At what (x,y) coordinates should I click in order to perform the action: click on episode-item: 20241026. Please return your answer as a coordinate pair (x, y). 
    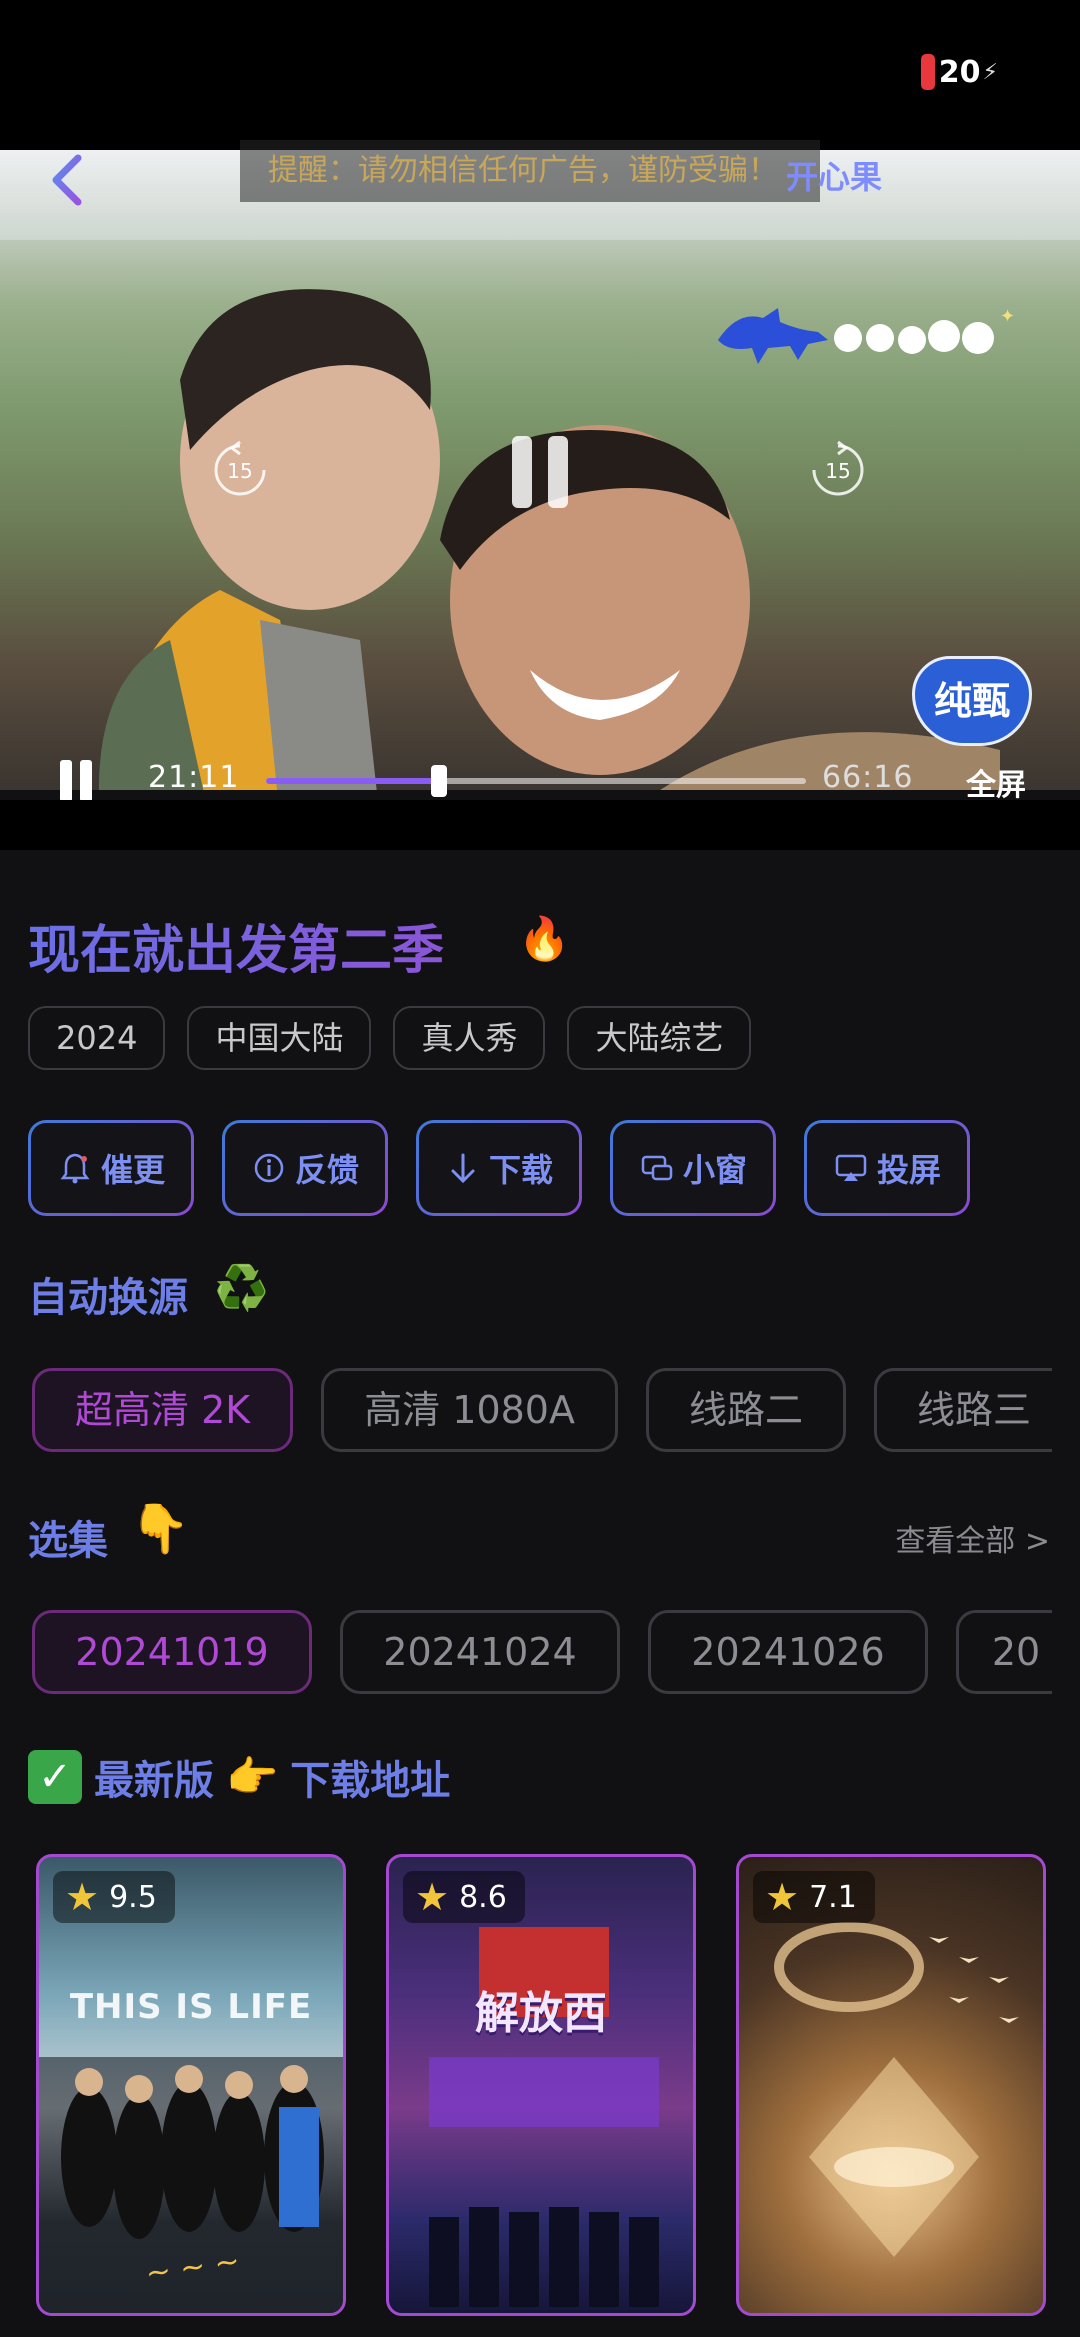
    Looking at the image, I should click on (788, 1652).